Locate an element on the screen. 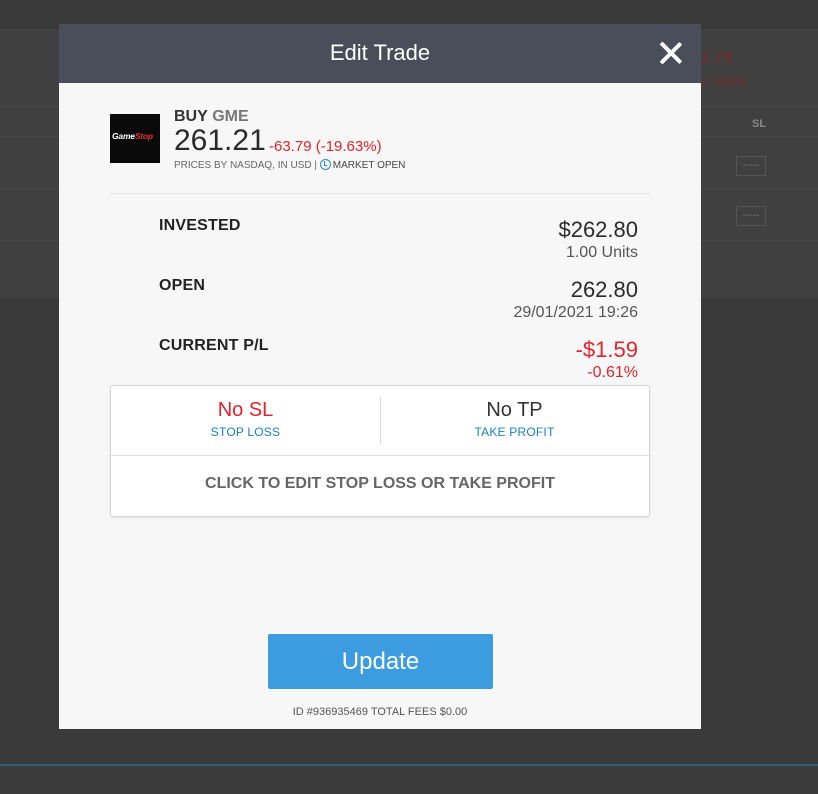 This screenshot has width=818, height=794. dialog-header: Edit Trade is located at coordinates (380, 53).